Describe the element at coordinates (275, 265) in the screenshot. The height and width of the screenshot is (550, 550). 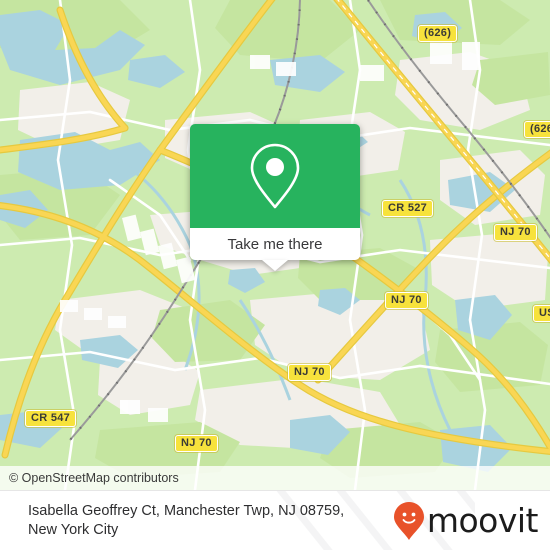
I see `card-pointer-tail` at that location.